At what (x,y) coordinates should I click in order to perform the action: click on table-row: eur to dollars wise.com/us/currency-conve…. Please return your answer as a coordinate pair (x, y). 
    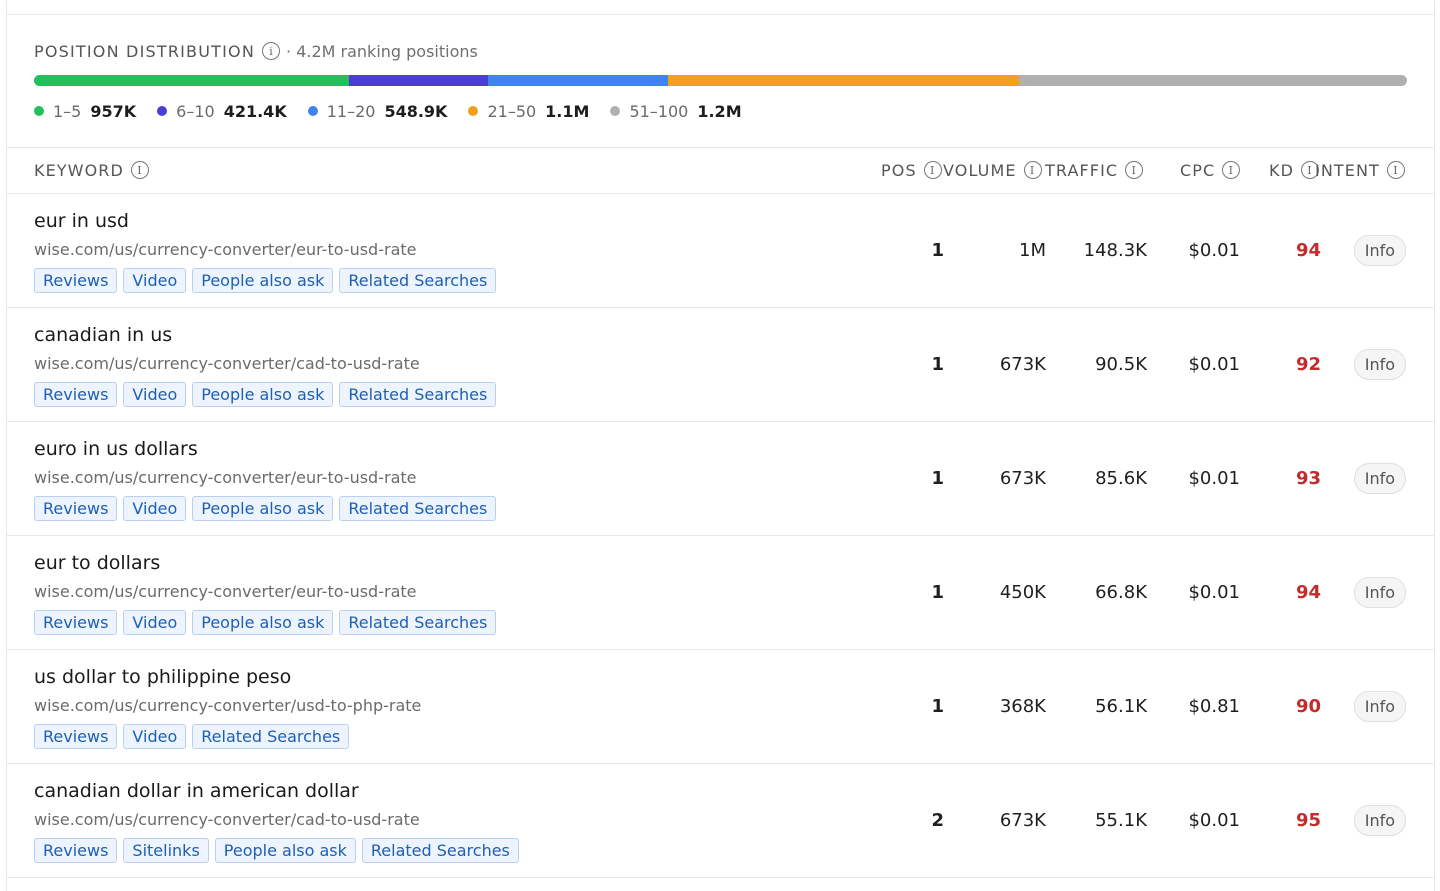
    Looking at the image, I should click on (720, 593).